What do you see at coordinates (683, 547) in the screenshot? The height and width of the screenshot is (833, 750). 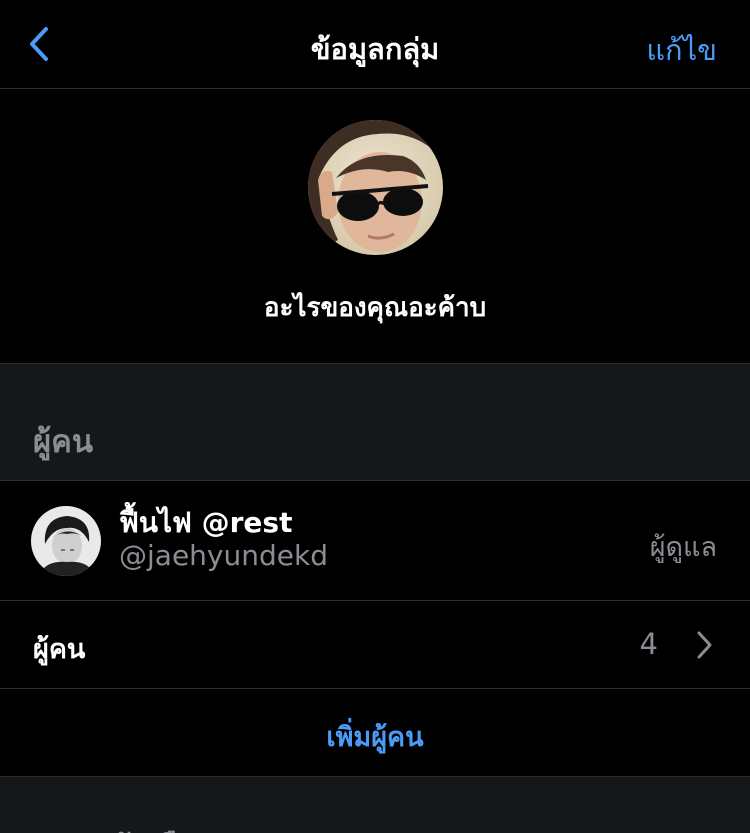 I see `member-role-badge: ผู้ดูแล` at bounding box center [683, 547].